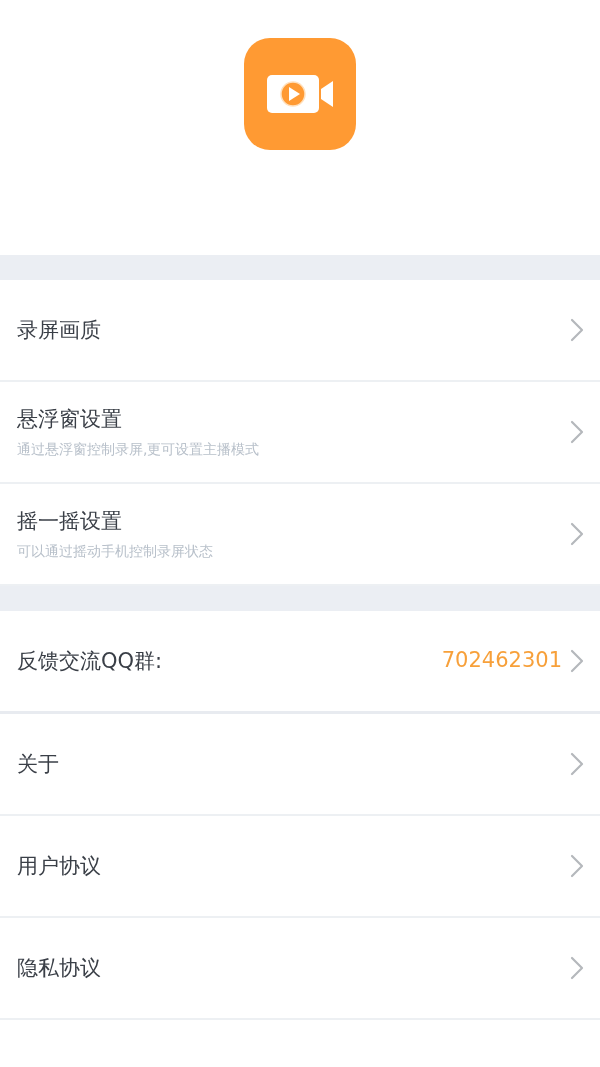 The width and height of the screenshot is (600, 1067). I want to click on row-title: 摇一摇设置, so click(70, 521).